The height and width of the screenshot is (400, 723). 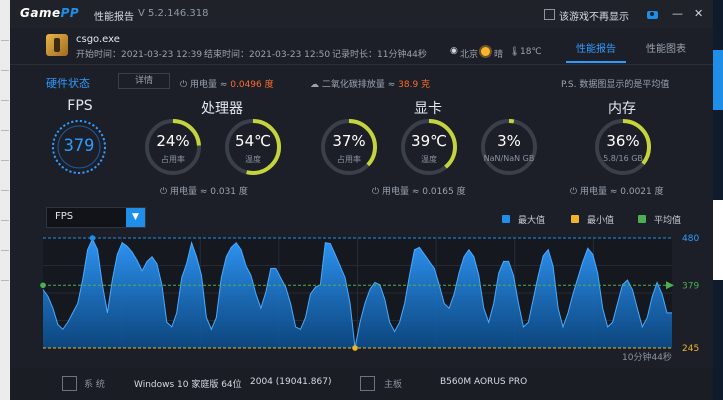 What do you see at coordinates (253, 141) in the screenshot?
I see `cpu-temp-value: 54℃` at bounding box center [253, 141].